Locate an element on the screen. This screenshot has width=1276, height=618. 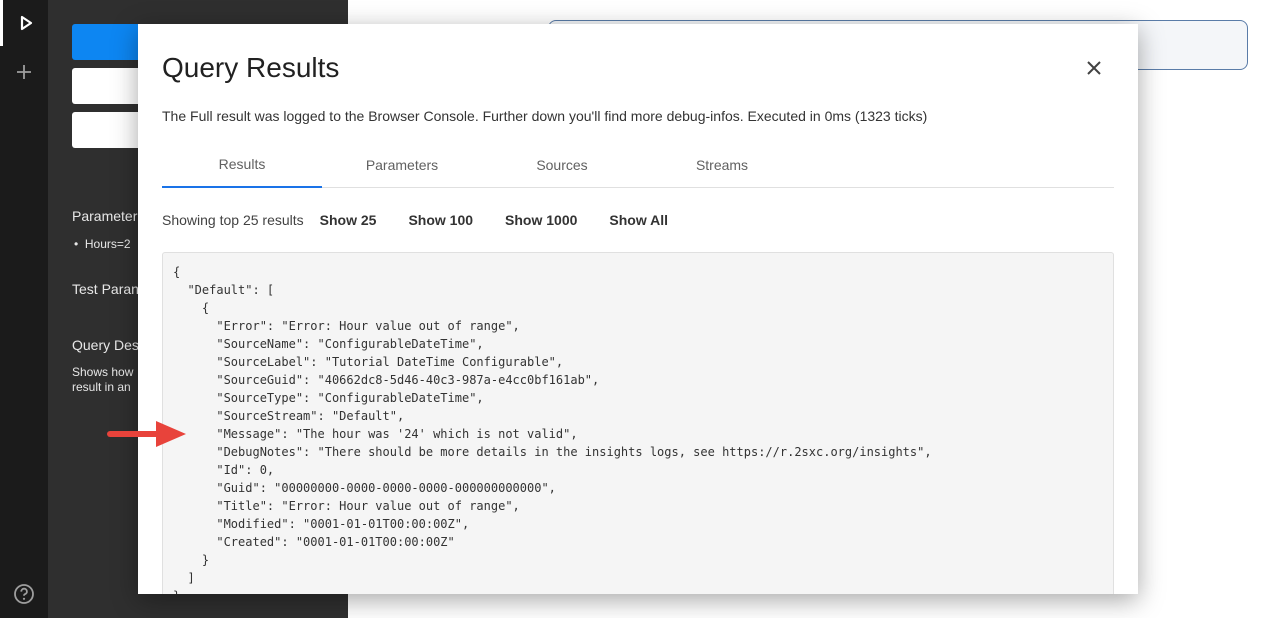
query-desc-line-2: result in an is located at coordinates (101, 387).